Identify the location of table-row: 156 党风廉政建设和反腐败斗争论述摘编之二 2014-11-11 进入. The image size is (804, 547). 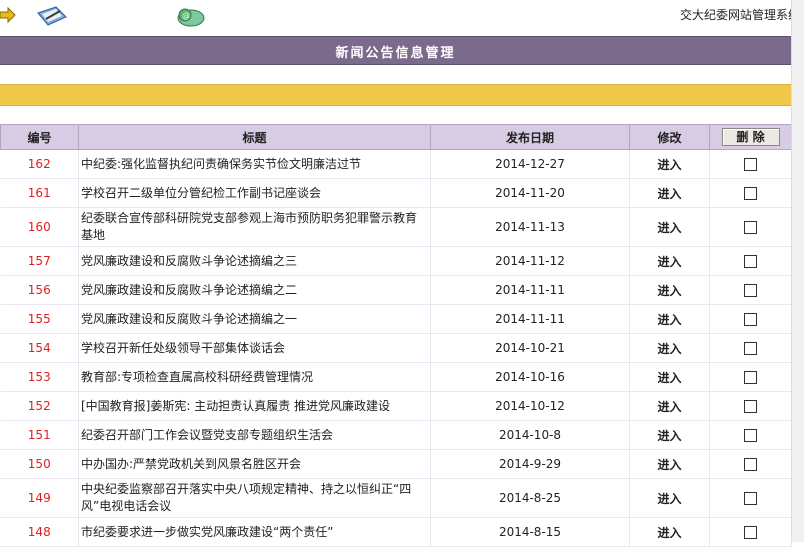
(396, 290).